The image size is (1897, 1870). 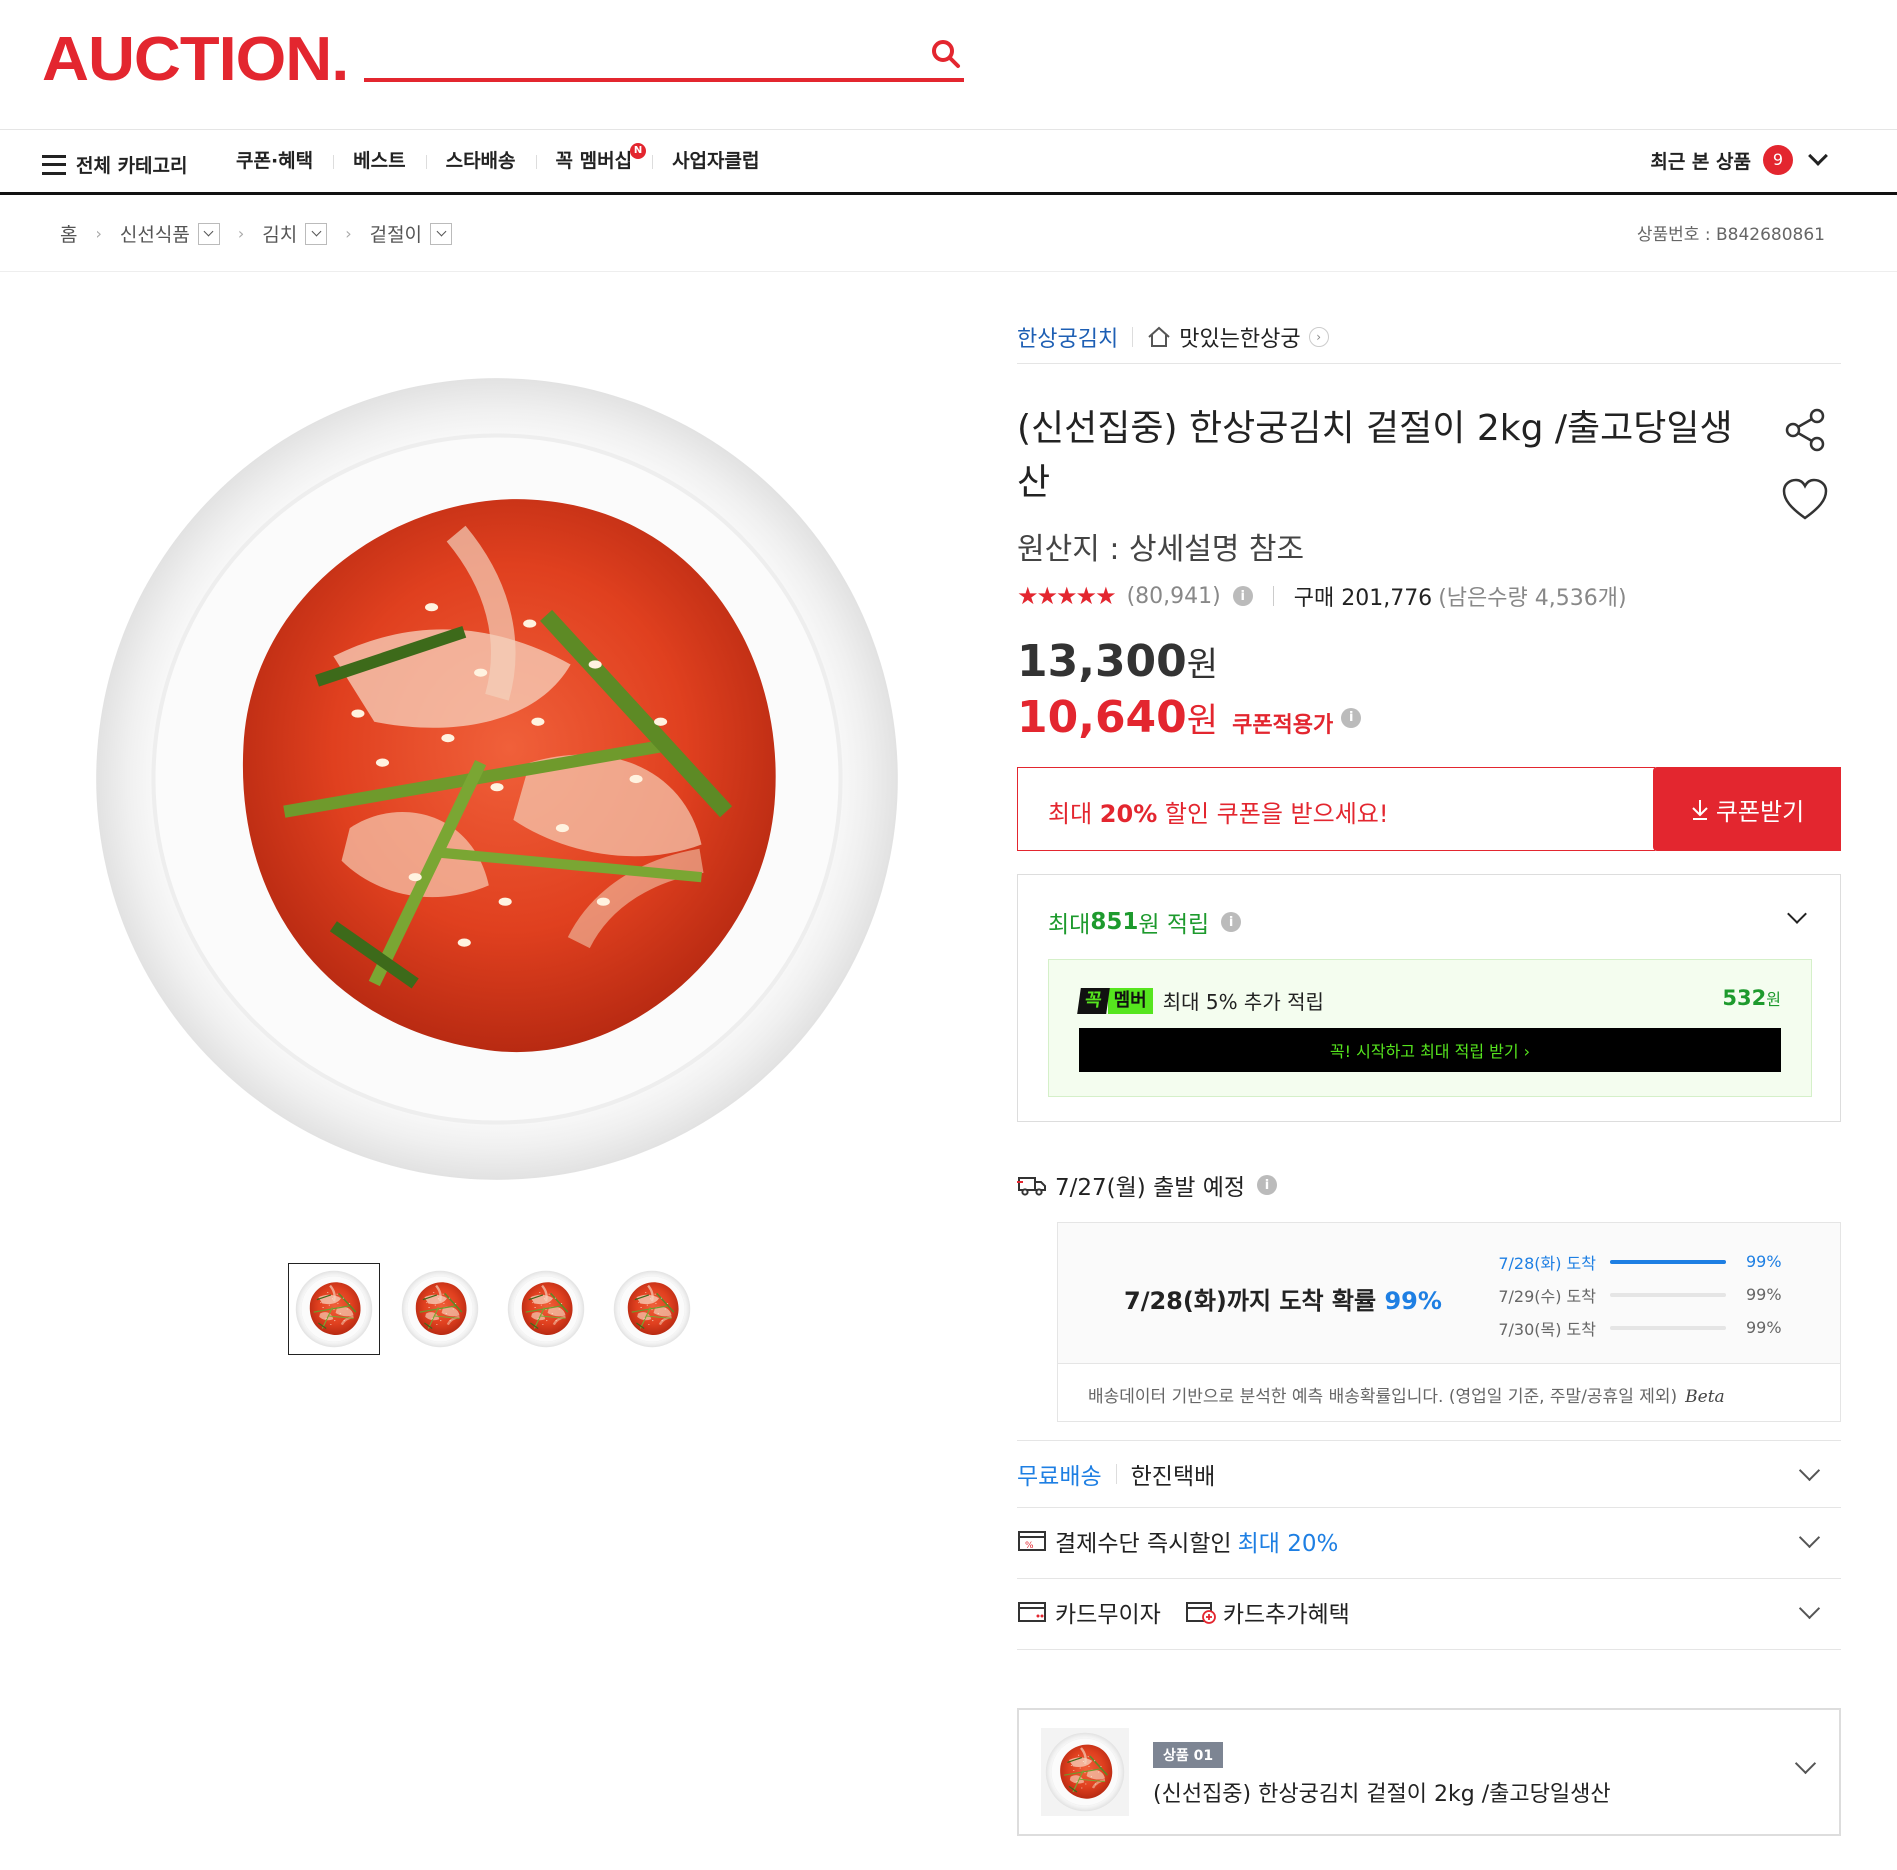 I want to click on search-icon, so click(x=946, y=54).